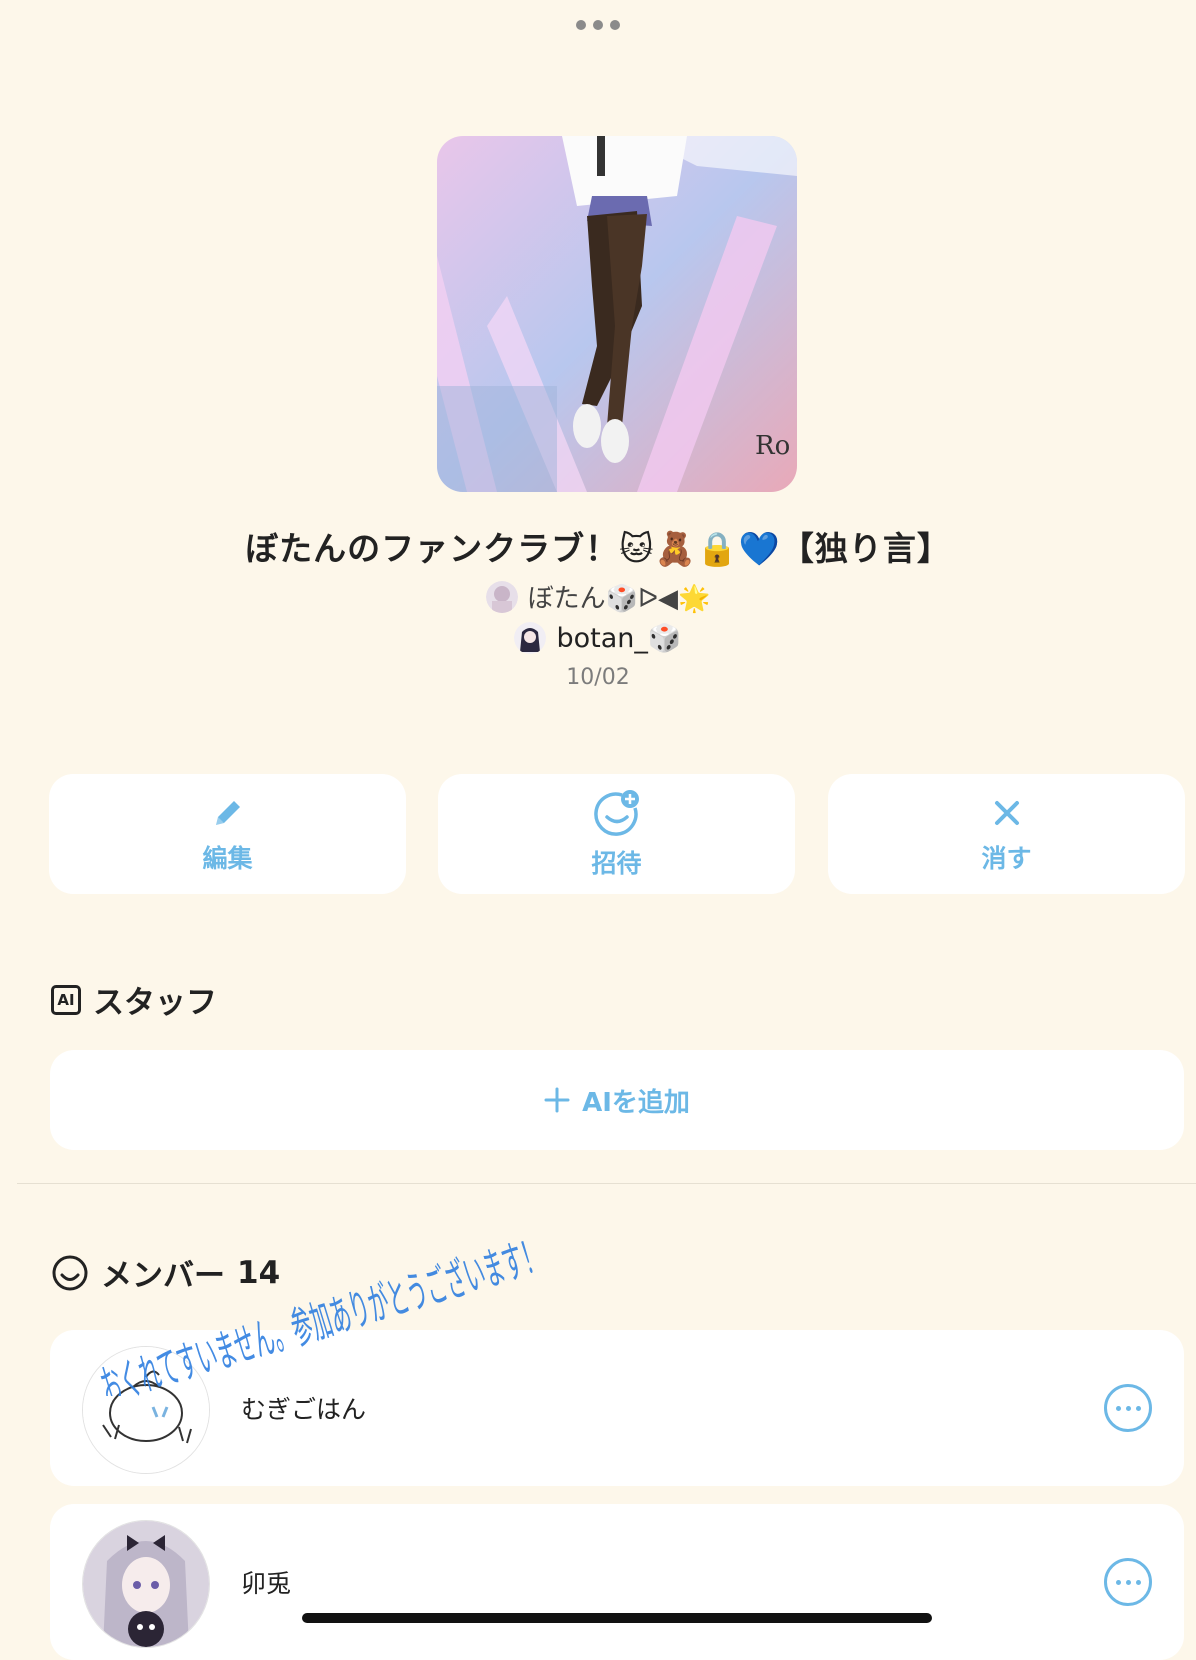  I want to click on member-name: むぎごはん, so click(304, 1409).